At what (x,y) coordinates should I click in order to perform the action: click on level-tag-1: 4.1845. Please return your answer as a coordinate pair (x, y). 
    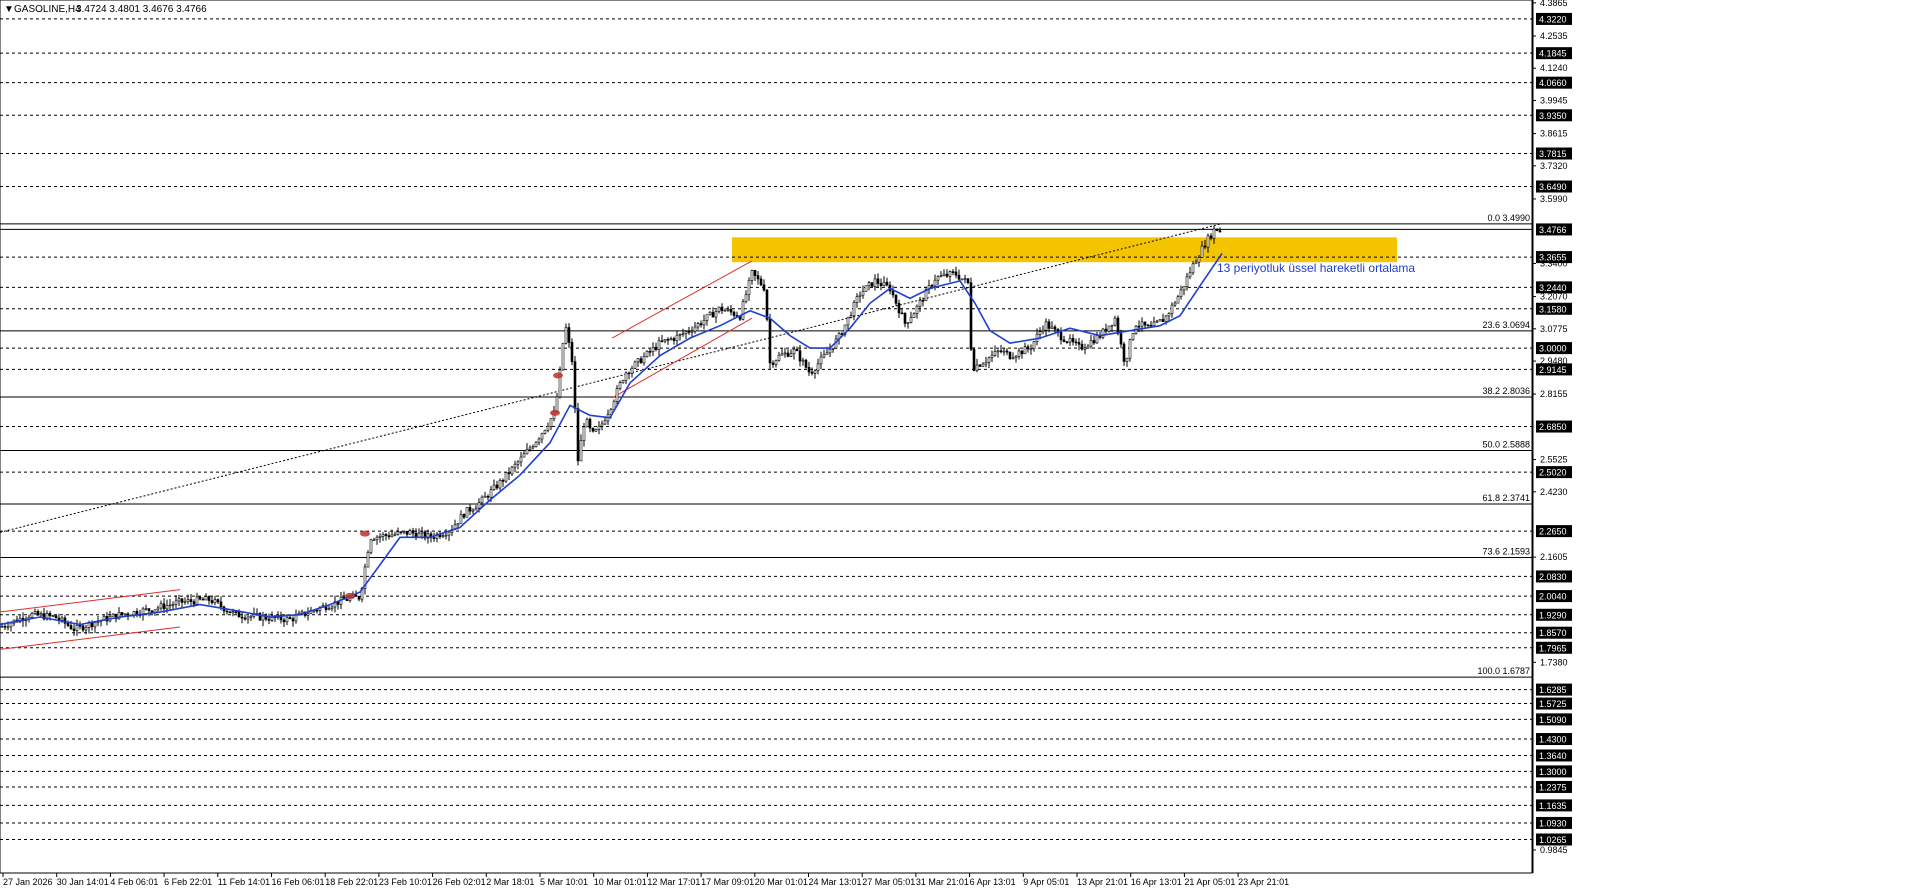
    Looking at the image, I should click on (1553, 54).